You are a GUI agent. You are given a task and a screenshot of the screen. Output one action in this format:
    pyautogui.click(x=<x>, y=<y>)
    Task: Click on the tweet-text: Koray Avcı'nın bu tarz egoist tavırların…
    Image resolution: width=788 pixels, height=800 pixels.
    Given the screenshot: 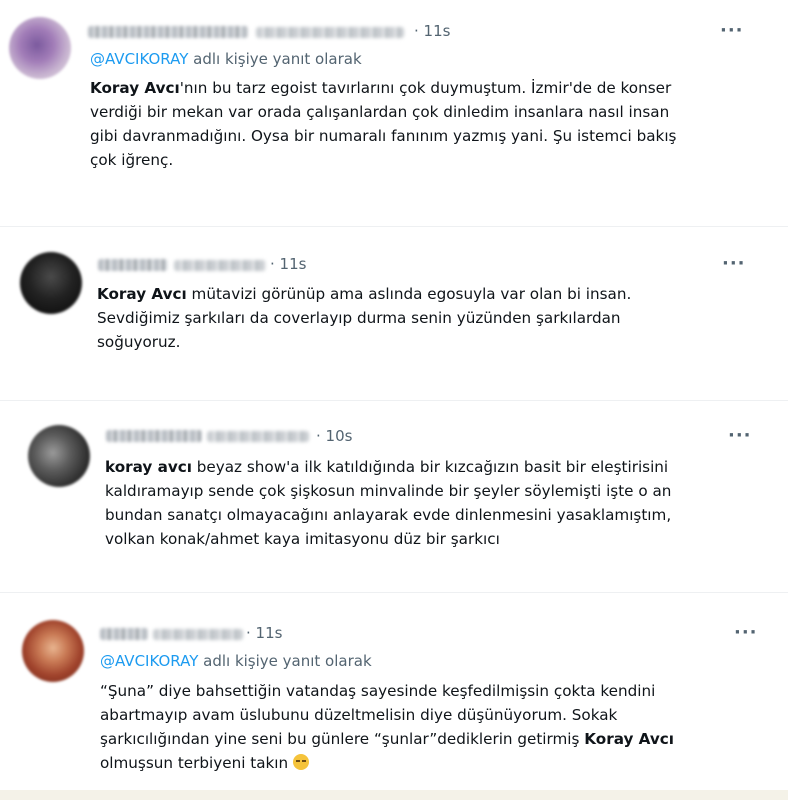 What is the action you would take?
    pyautogui.click(x=383, y=124)
    